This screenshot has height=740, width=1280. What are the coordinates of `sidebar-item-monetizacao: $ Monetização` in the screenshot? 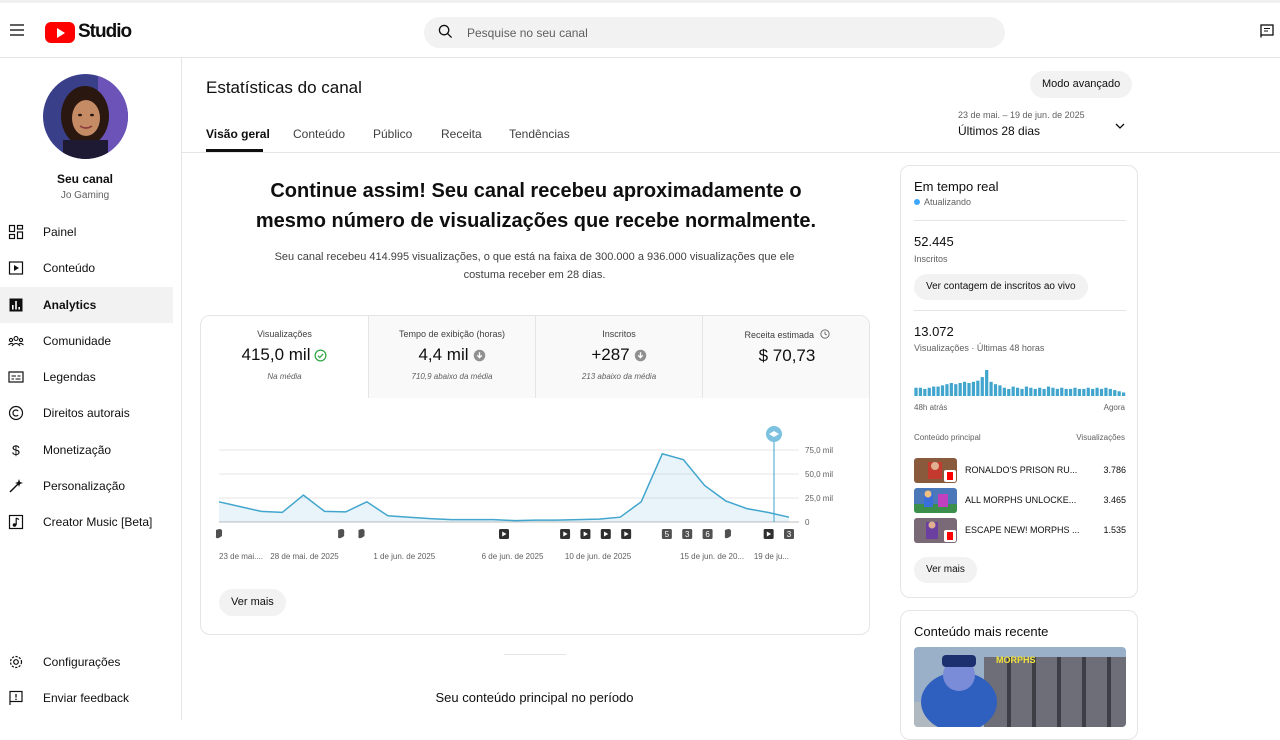 It's located at (86, 450).